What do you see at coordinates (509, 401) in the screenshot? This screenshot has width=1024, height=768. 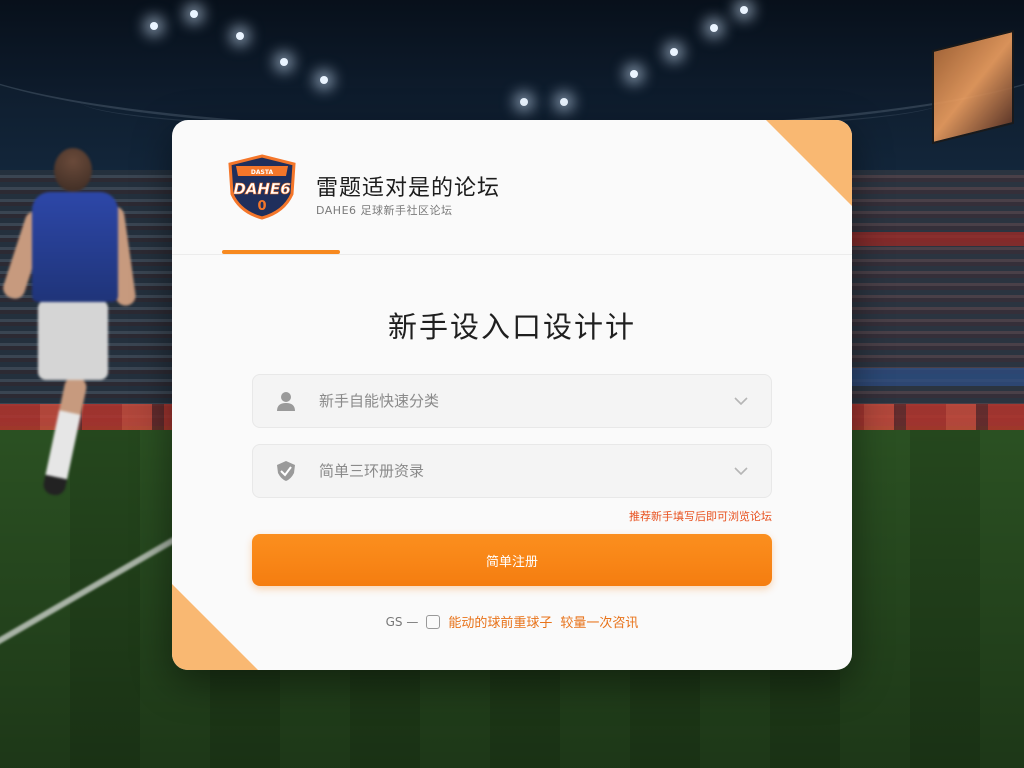 I see `category-input` at bounding box center [509, 401].